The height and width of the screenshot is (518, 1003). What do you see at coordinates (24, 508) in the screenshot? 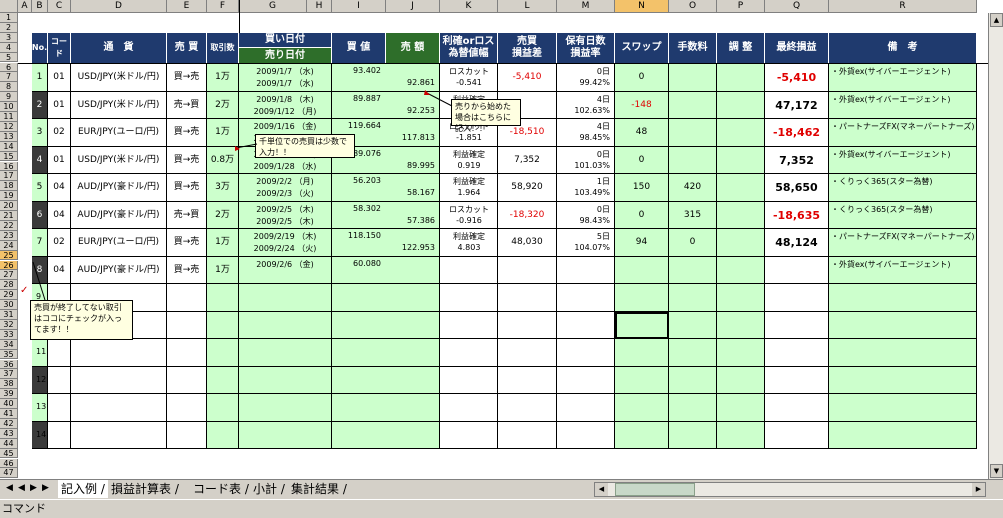
I see `status-text: コマンド` at bounding box center [24, 508].